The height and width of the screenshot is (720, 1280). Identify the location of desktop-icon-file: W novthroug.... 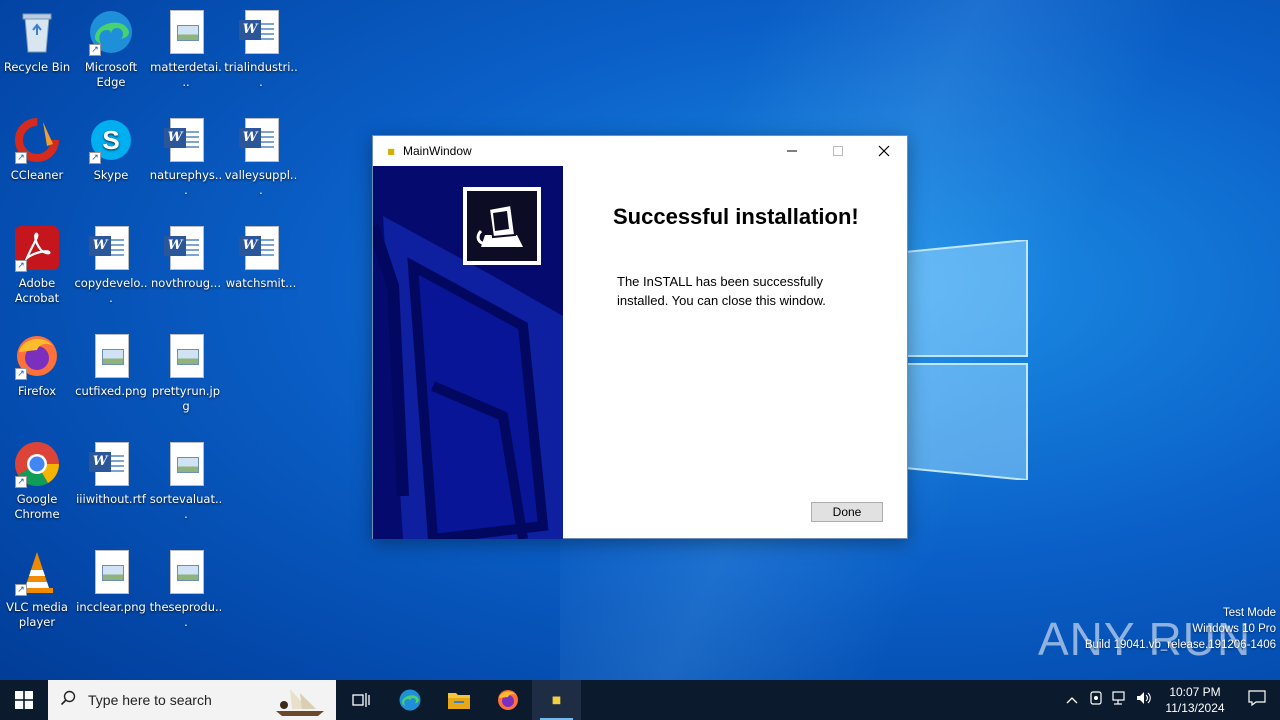
(186, 257).